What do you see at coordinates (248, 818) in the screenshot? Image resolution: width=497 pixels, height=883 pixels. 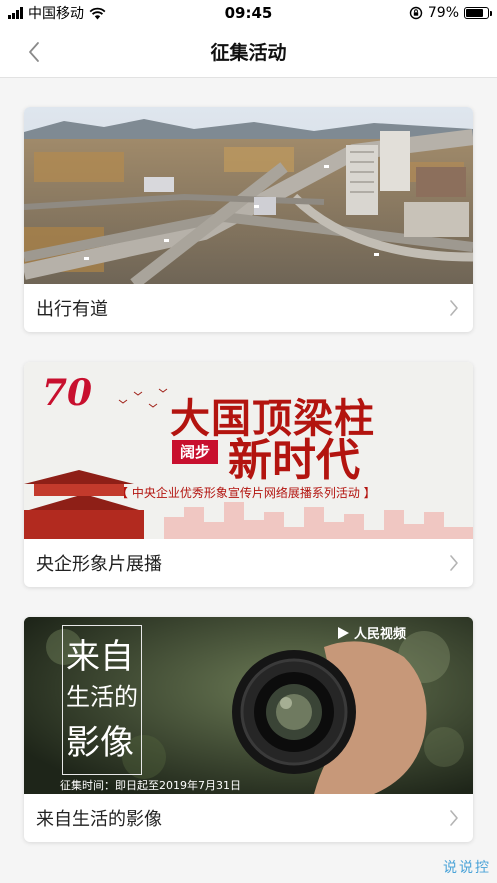 I see `card-footer: 来自生活的影像` at bounding box center [248, 818].